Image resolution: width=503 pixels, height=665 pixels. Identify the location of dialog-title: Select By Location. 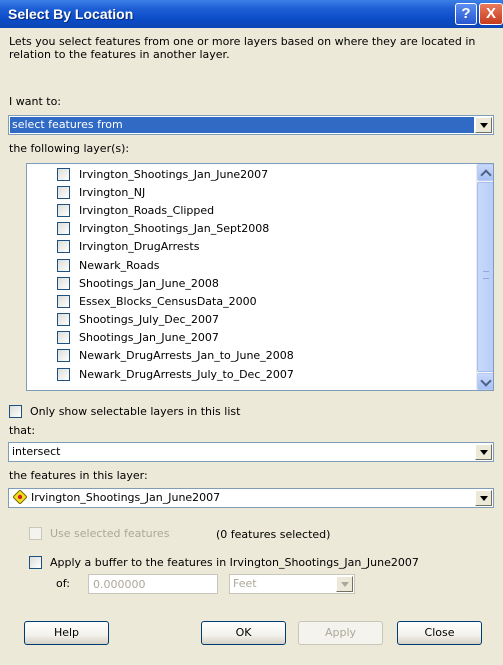
(71, 14).